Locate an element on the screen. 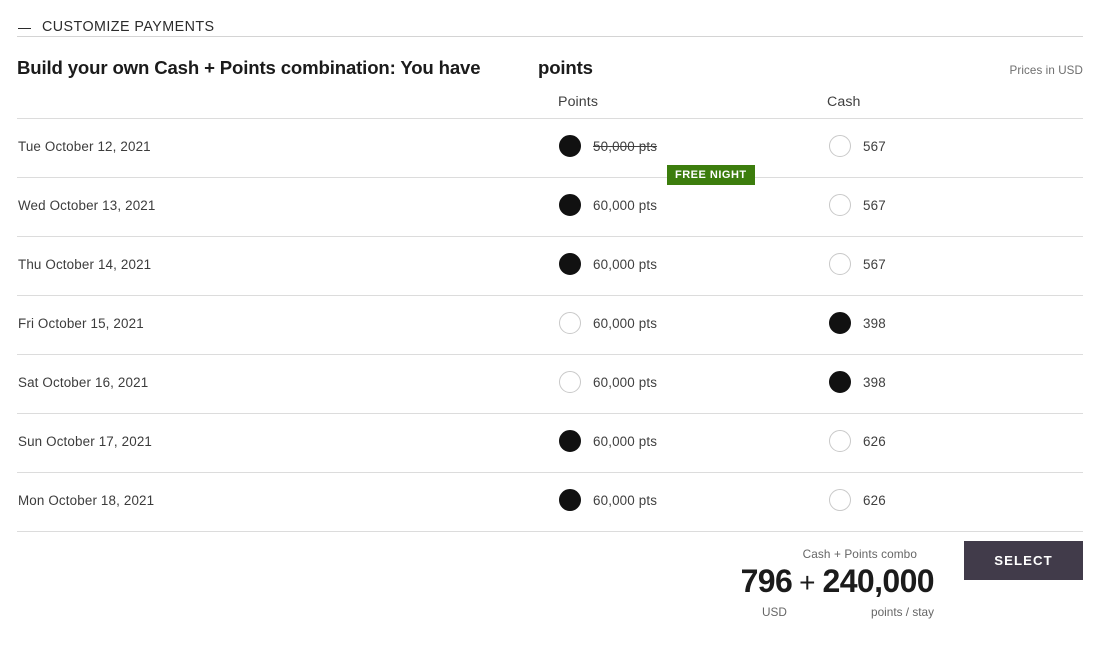 This screenshot has height=668, width=1099. section-header: CUSTOMIZE PAYMENTS is located at coordinates (549, 18).